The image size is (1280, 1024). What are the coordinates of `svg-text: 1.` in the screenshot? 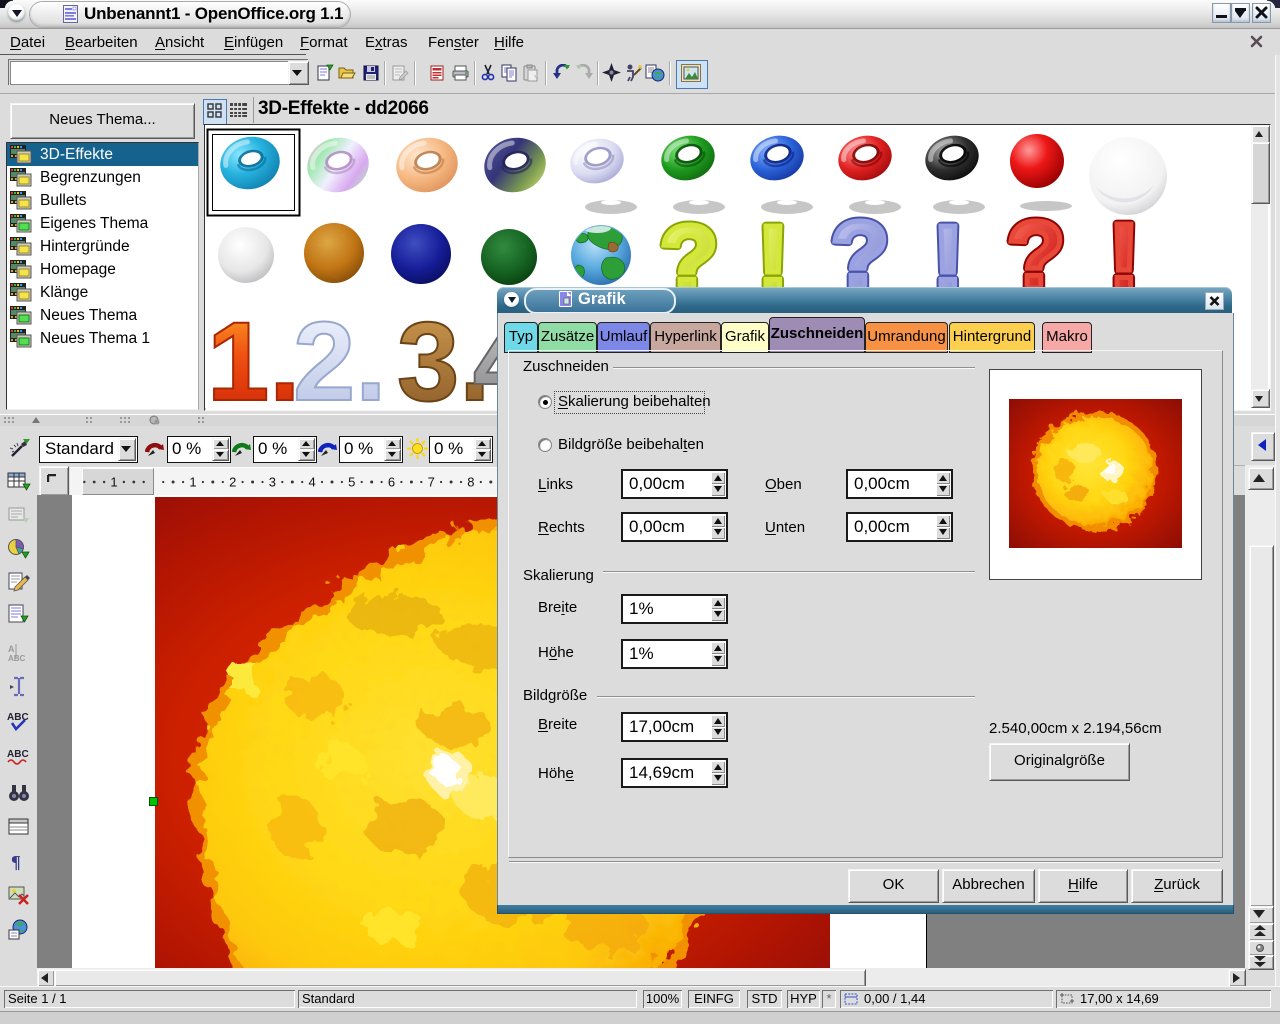 It's located at (253, 353).